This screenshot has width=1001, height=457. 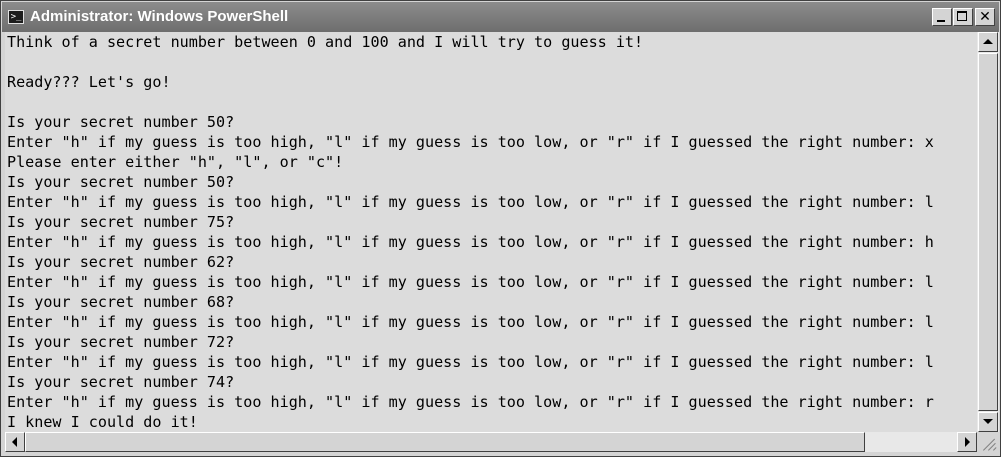 I want to click on scroll-up-button, so click(x=988, y=42).